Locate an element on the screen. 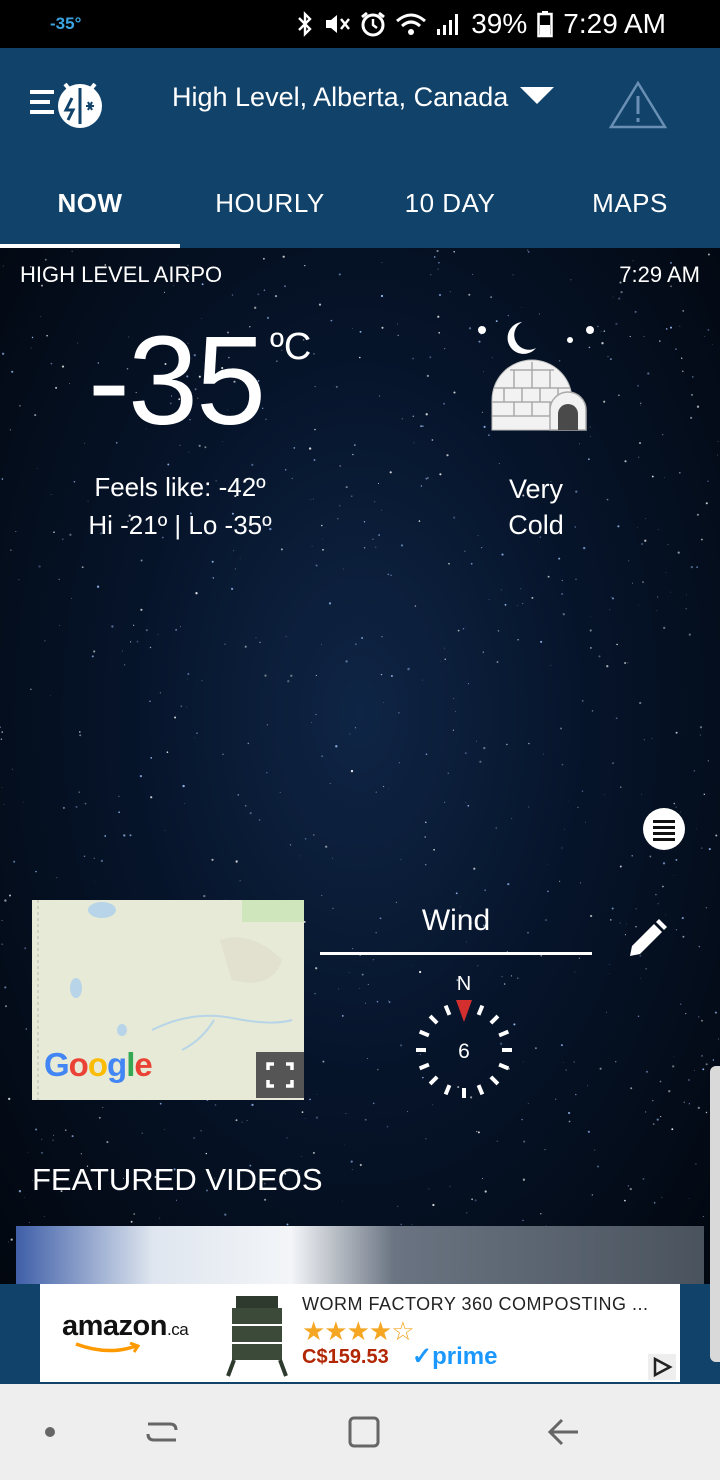  amazon-smile-icon is located at coordinates (108, 1347).